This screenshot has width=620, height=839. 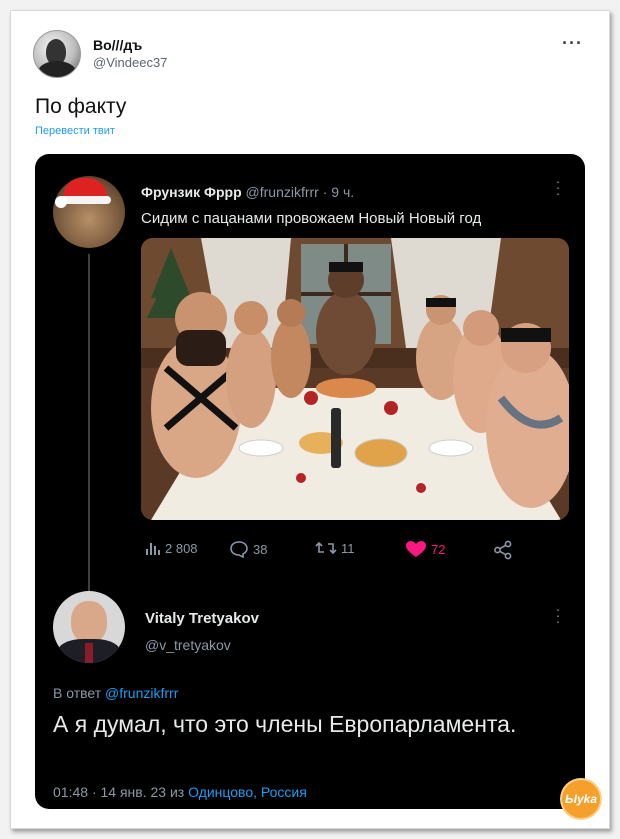 I want to click on outer-author-name: Во///дъ, so click(x=130, y=45).